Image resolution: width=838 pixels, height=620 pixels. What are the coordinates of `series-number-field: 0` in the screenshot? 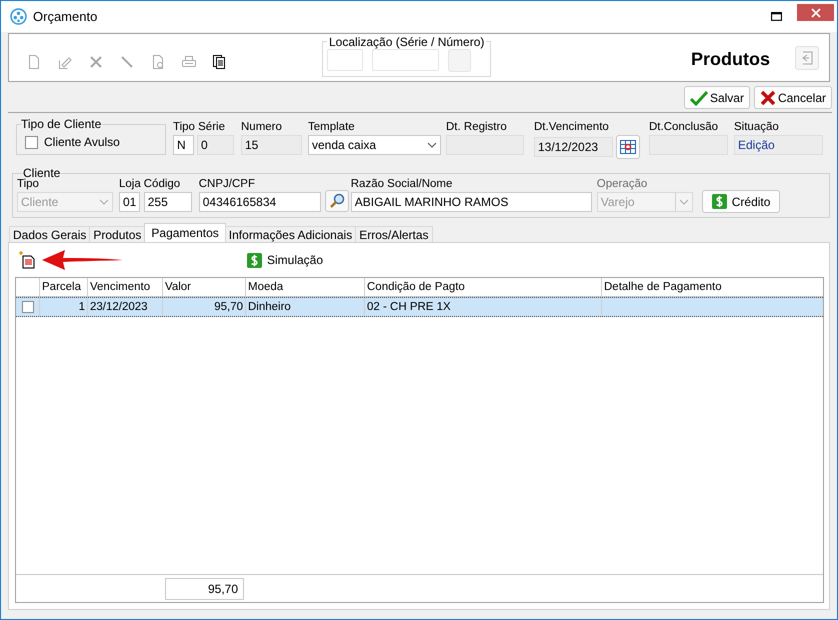 It's located at (215, 145).